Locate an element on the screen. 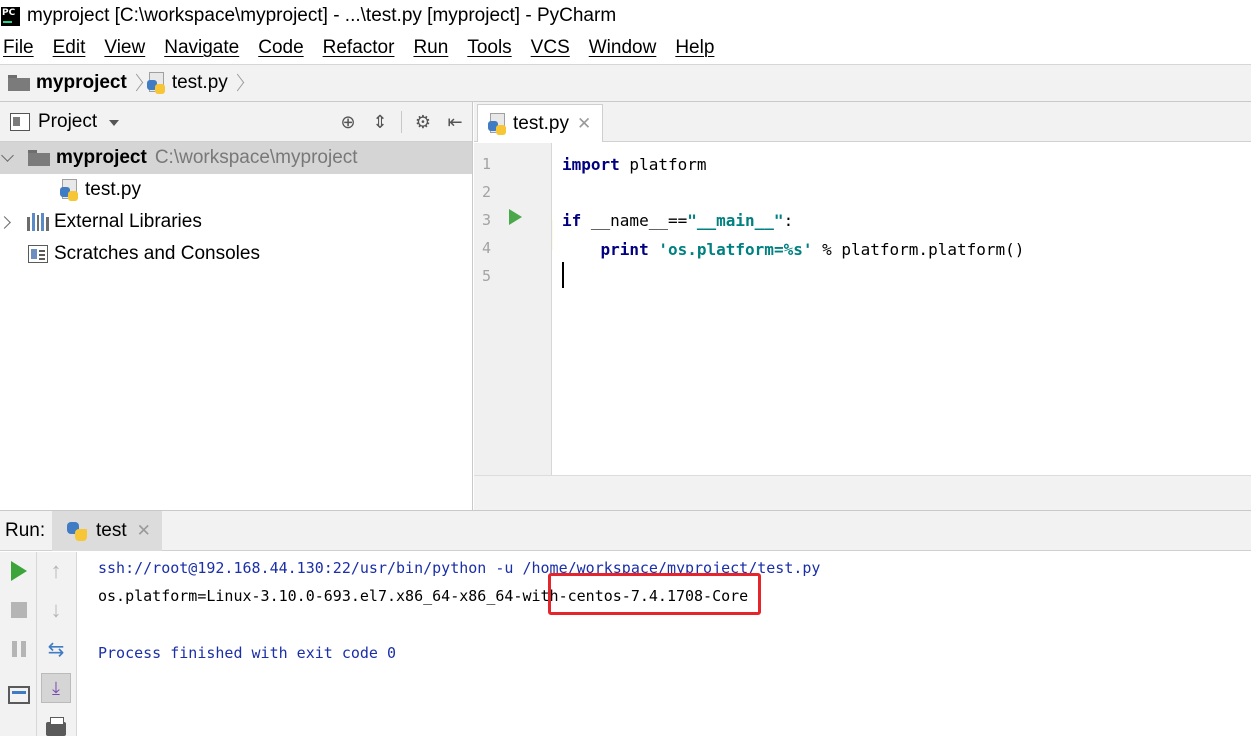 The width and height of the screenshot is (1251, 736). down-button: ↓ is located at coordinates (56, 610).